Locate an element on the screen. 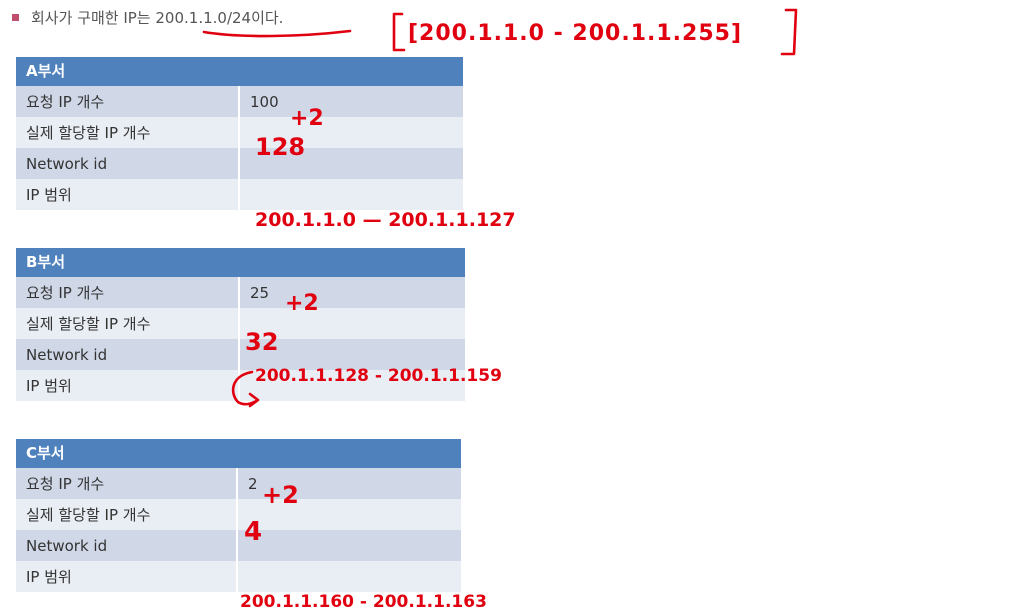  table-row: 요청 IP 개수 25 is located at coordinates (240, 292).